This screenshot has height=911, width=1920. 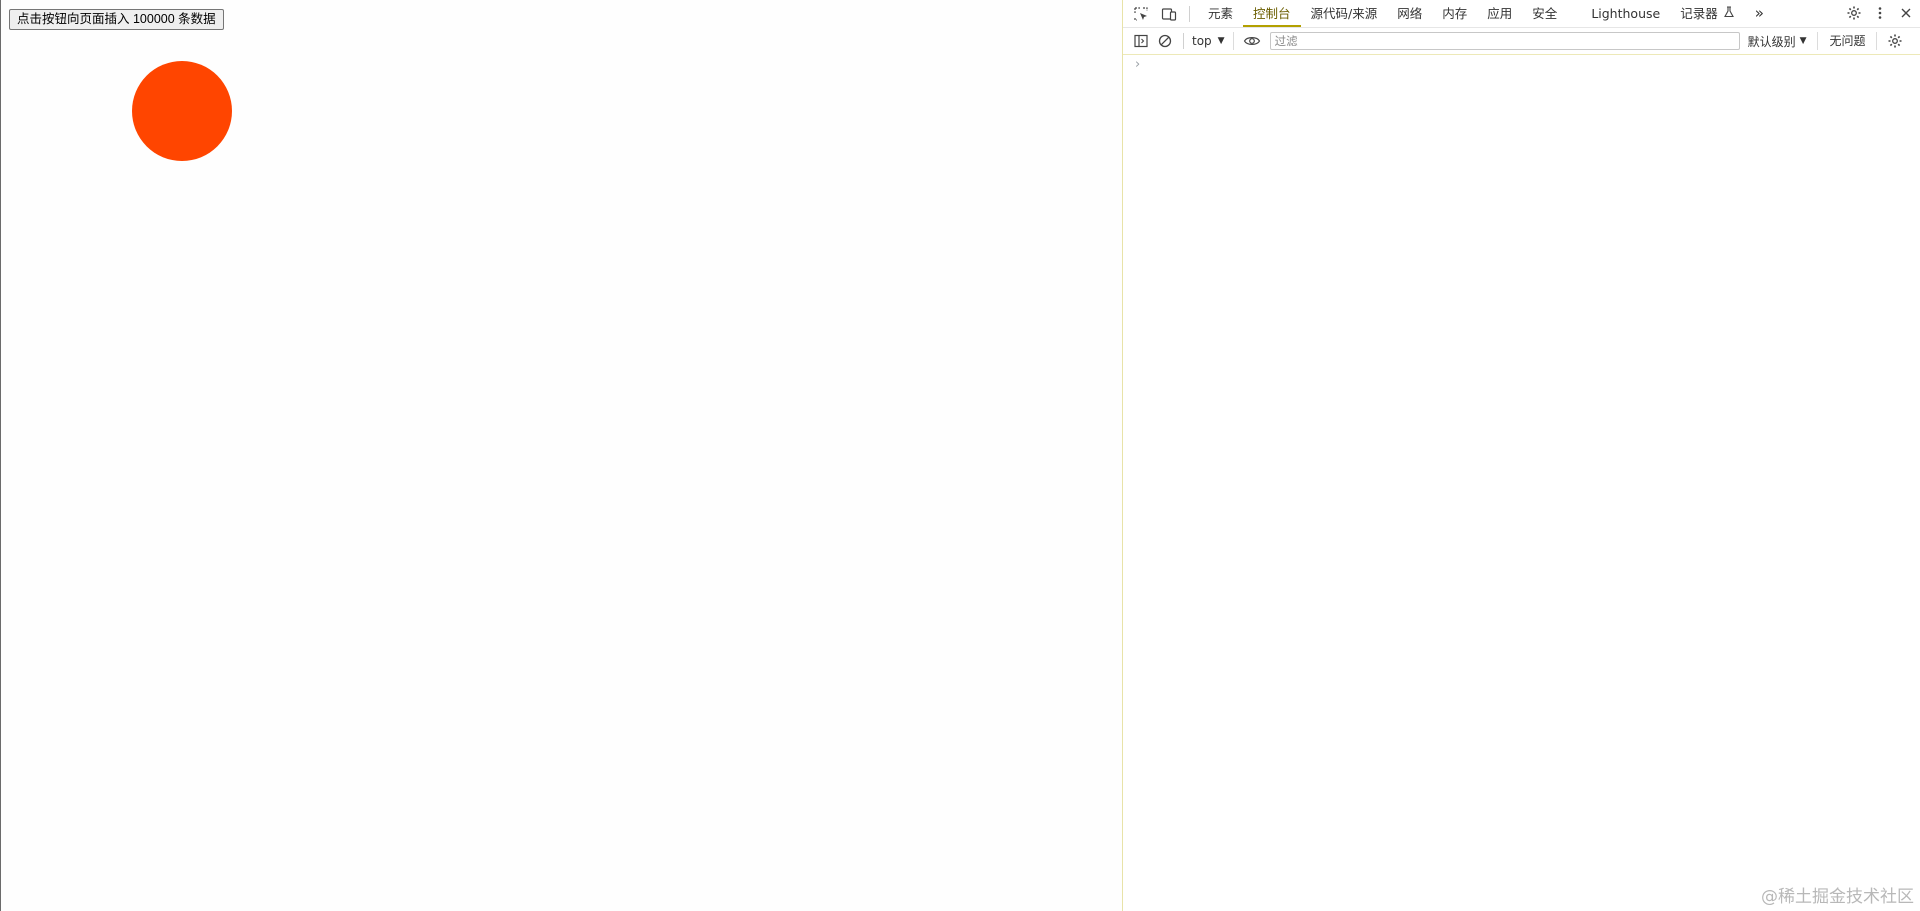 I want to click on console-toolbar: top ▼ 默认级别 ▼ 无问题, so click(x=1521, y=41).